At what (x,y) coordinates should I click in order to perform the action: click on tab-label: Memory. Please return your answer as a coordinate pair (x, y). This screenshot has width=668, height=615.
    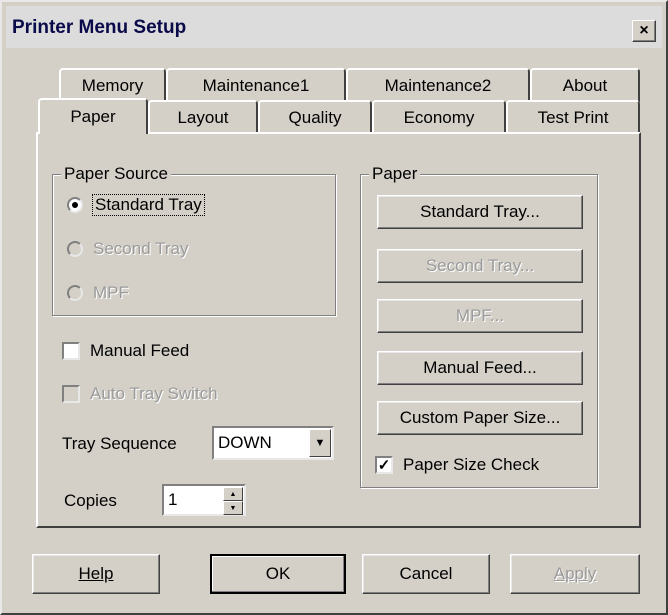
    Looking at the image, I should click on (112, 85).